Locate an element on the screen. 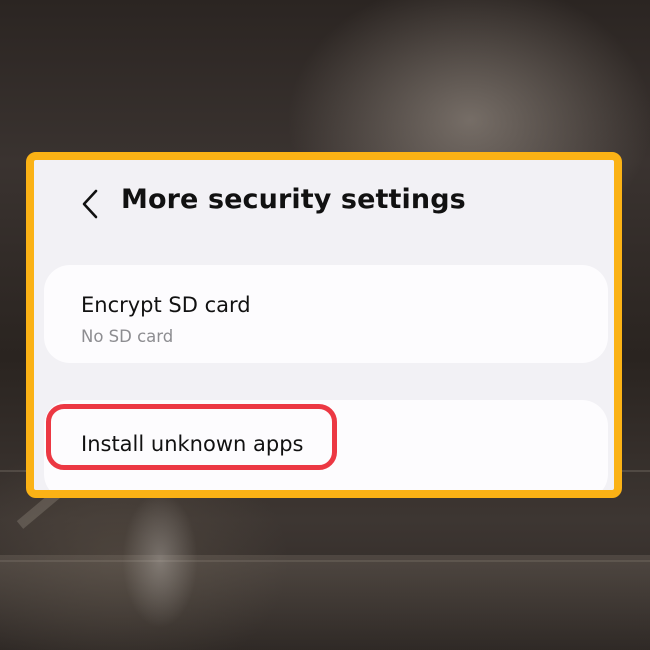  page-title: More security settings is located at coordinates (293, 199).